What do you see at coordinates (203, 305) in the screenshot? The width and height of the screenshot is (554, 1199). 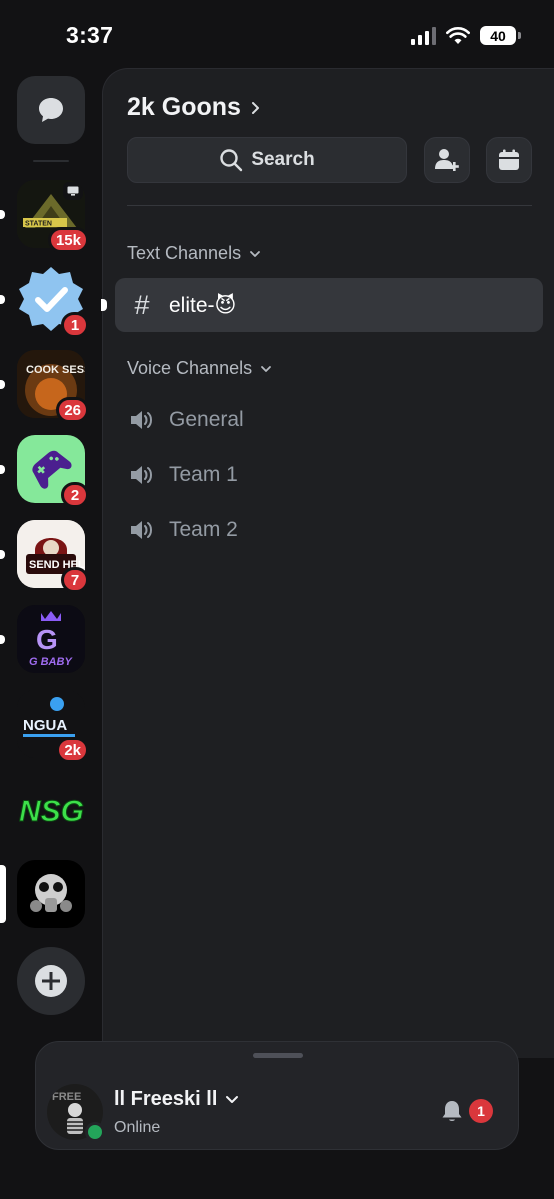 I see `channel-name: elite-😈` at bounding box center [203, 305].